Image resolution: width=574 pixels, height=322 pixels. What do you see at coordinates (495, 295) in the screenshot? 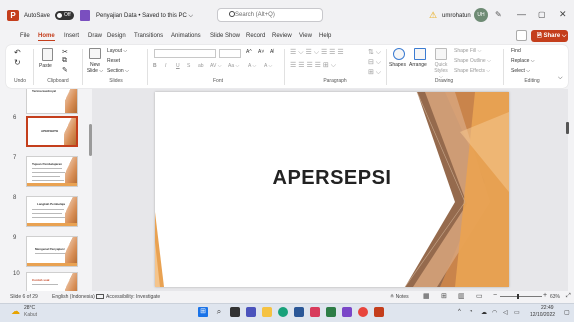
I see `zoom-out-icon: −` at bounding box center [495, 295].